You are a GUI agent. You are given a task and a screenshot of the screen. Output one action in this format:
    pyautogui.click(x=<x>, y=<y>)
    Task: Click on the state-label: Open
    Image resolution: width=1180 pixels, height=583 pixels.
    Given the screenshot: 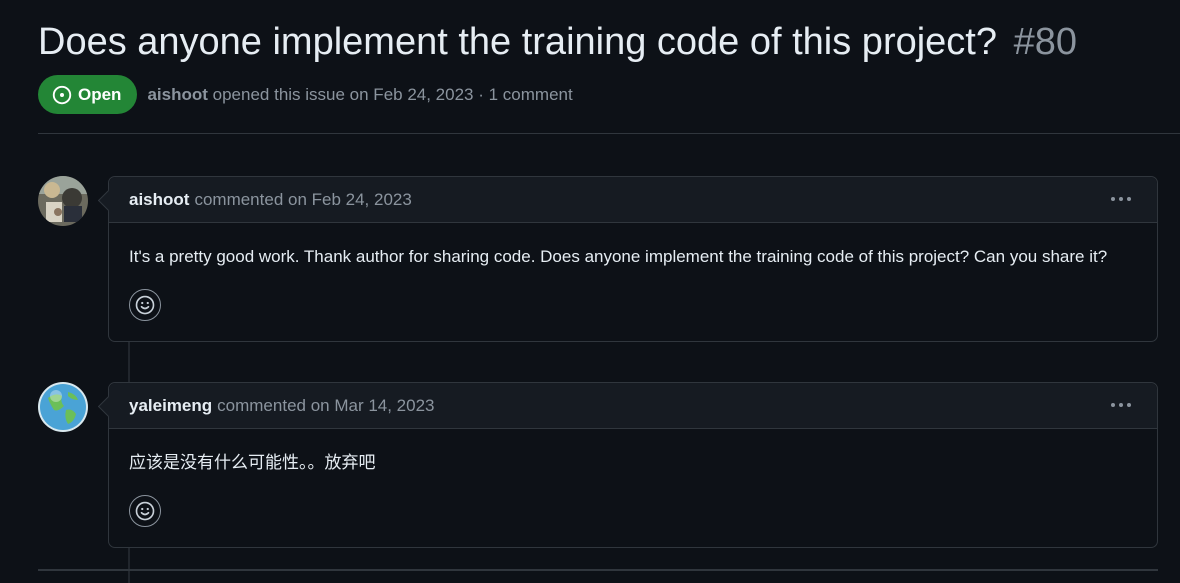 What is the action you would take?
    pyautogui.click(x=100, y=94)
    